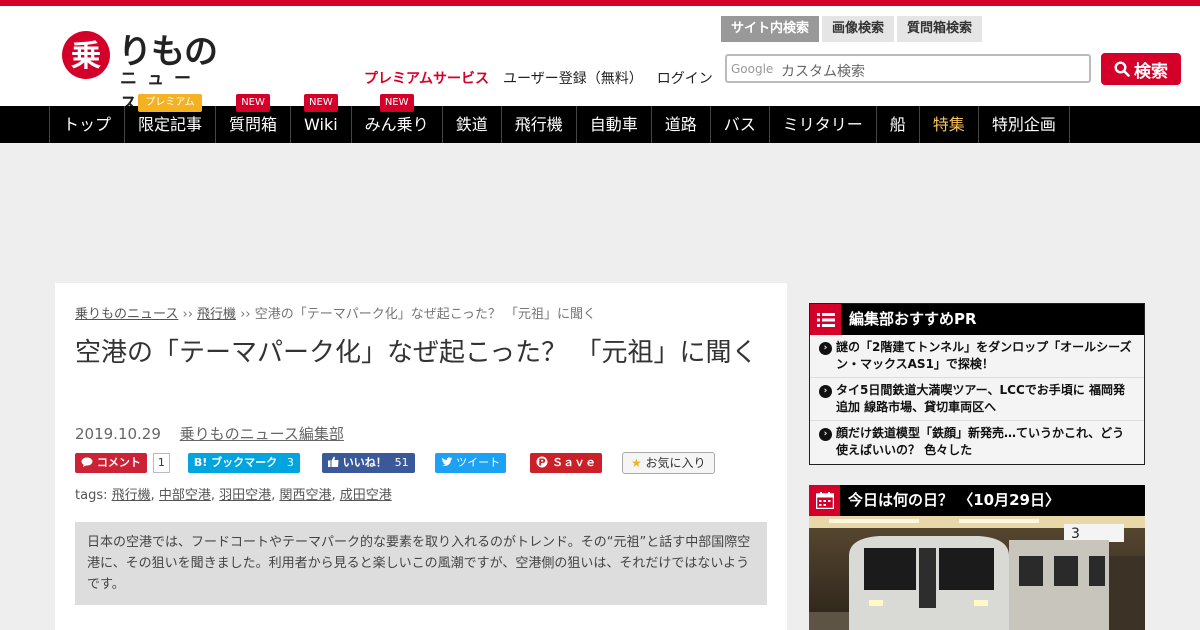  Describe the element at coordinates (913, 319) in the screenshot. I see `pr-title: 編集部おすすめPR` at that location.